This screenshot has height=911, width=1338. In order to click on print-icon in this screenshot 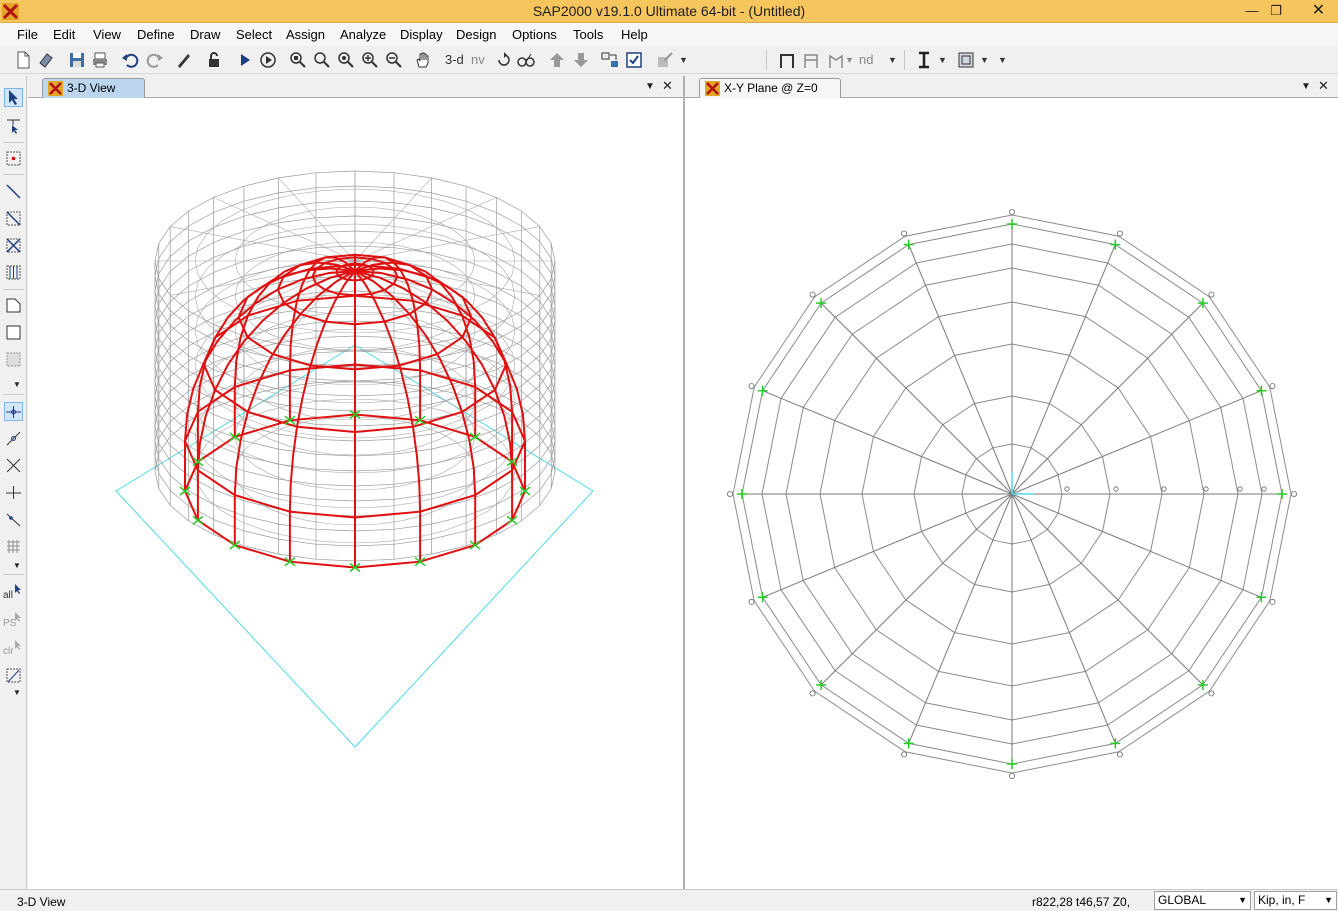, I will do `click(100, 60)`.